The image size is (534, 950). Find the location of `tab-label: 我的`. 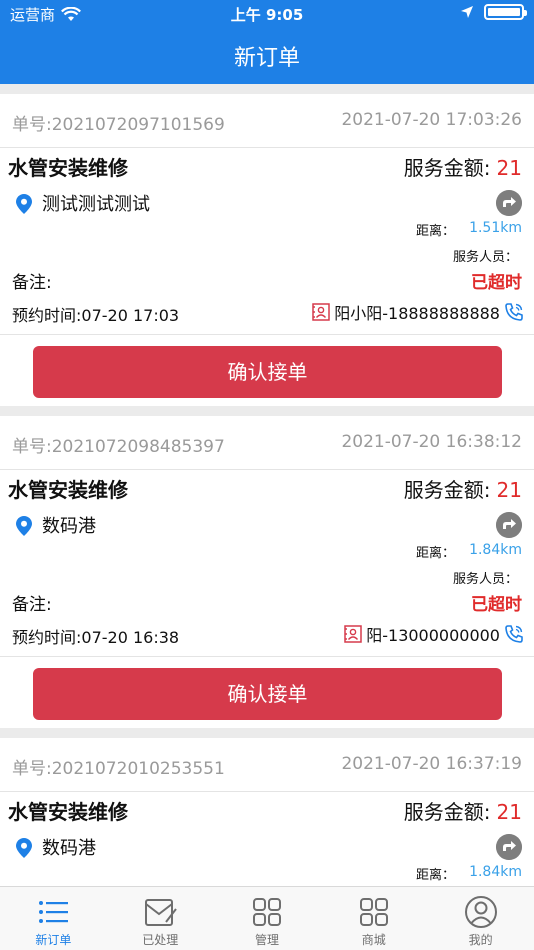

tab-label: 我的 is located at coordinates (480, 940).